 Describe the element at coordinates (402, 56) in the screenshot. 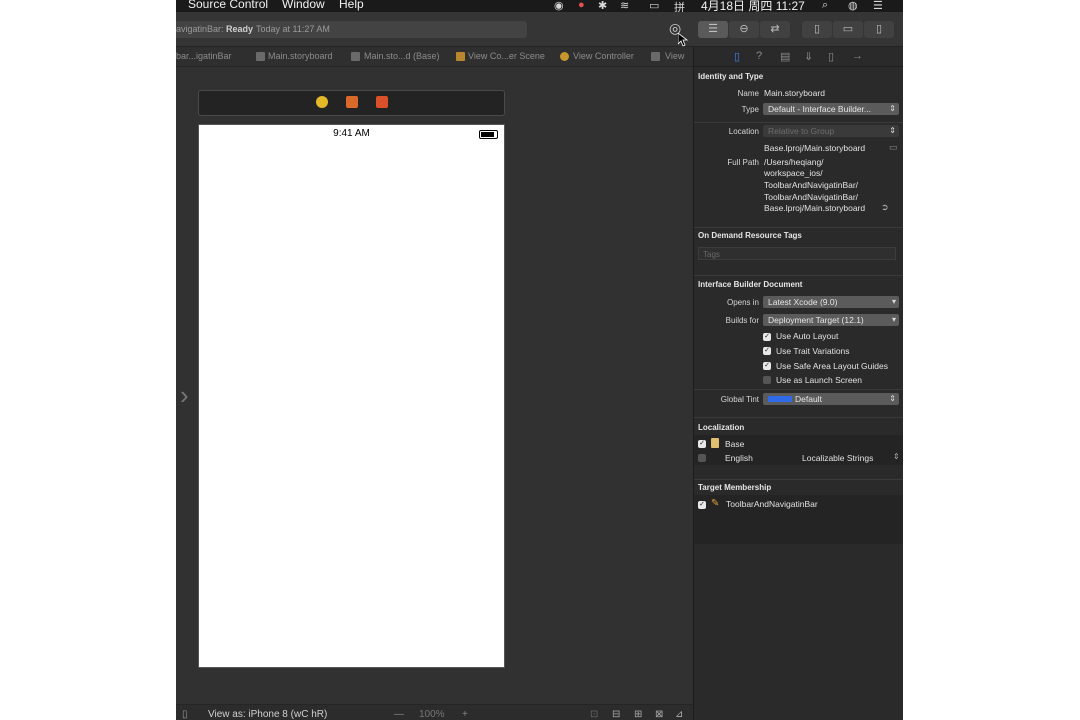

I see `crumb-storyboard-base: Main.sto...d (Base)` at that location.